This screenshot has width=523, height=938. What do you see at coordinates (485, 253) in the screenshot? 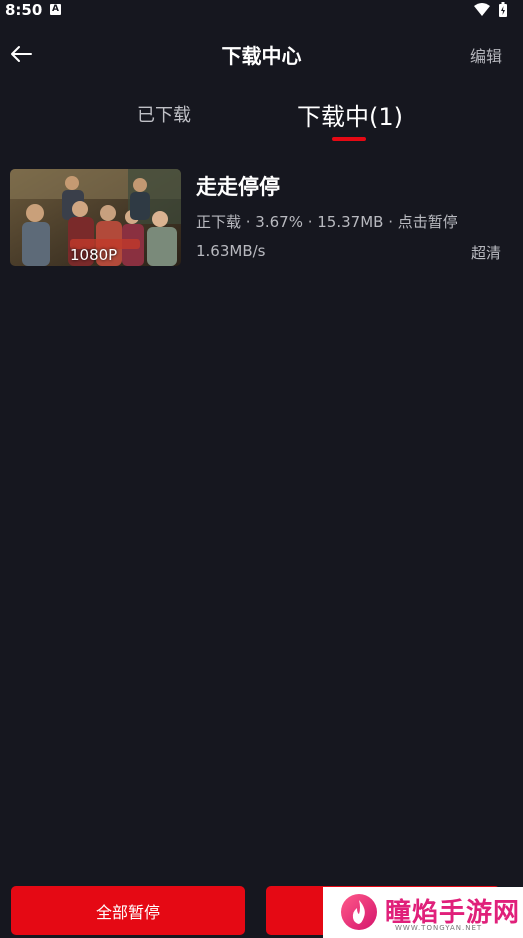
I see `download-quality: 超清` at bounding box center [485, 253].